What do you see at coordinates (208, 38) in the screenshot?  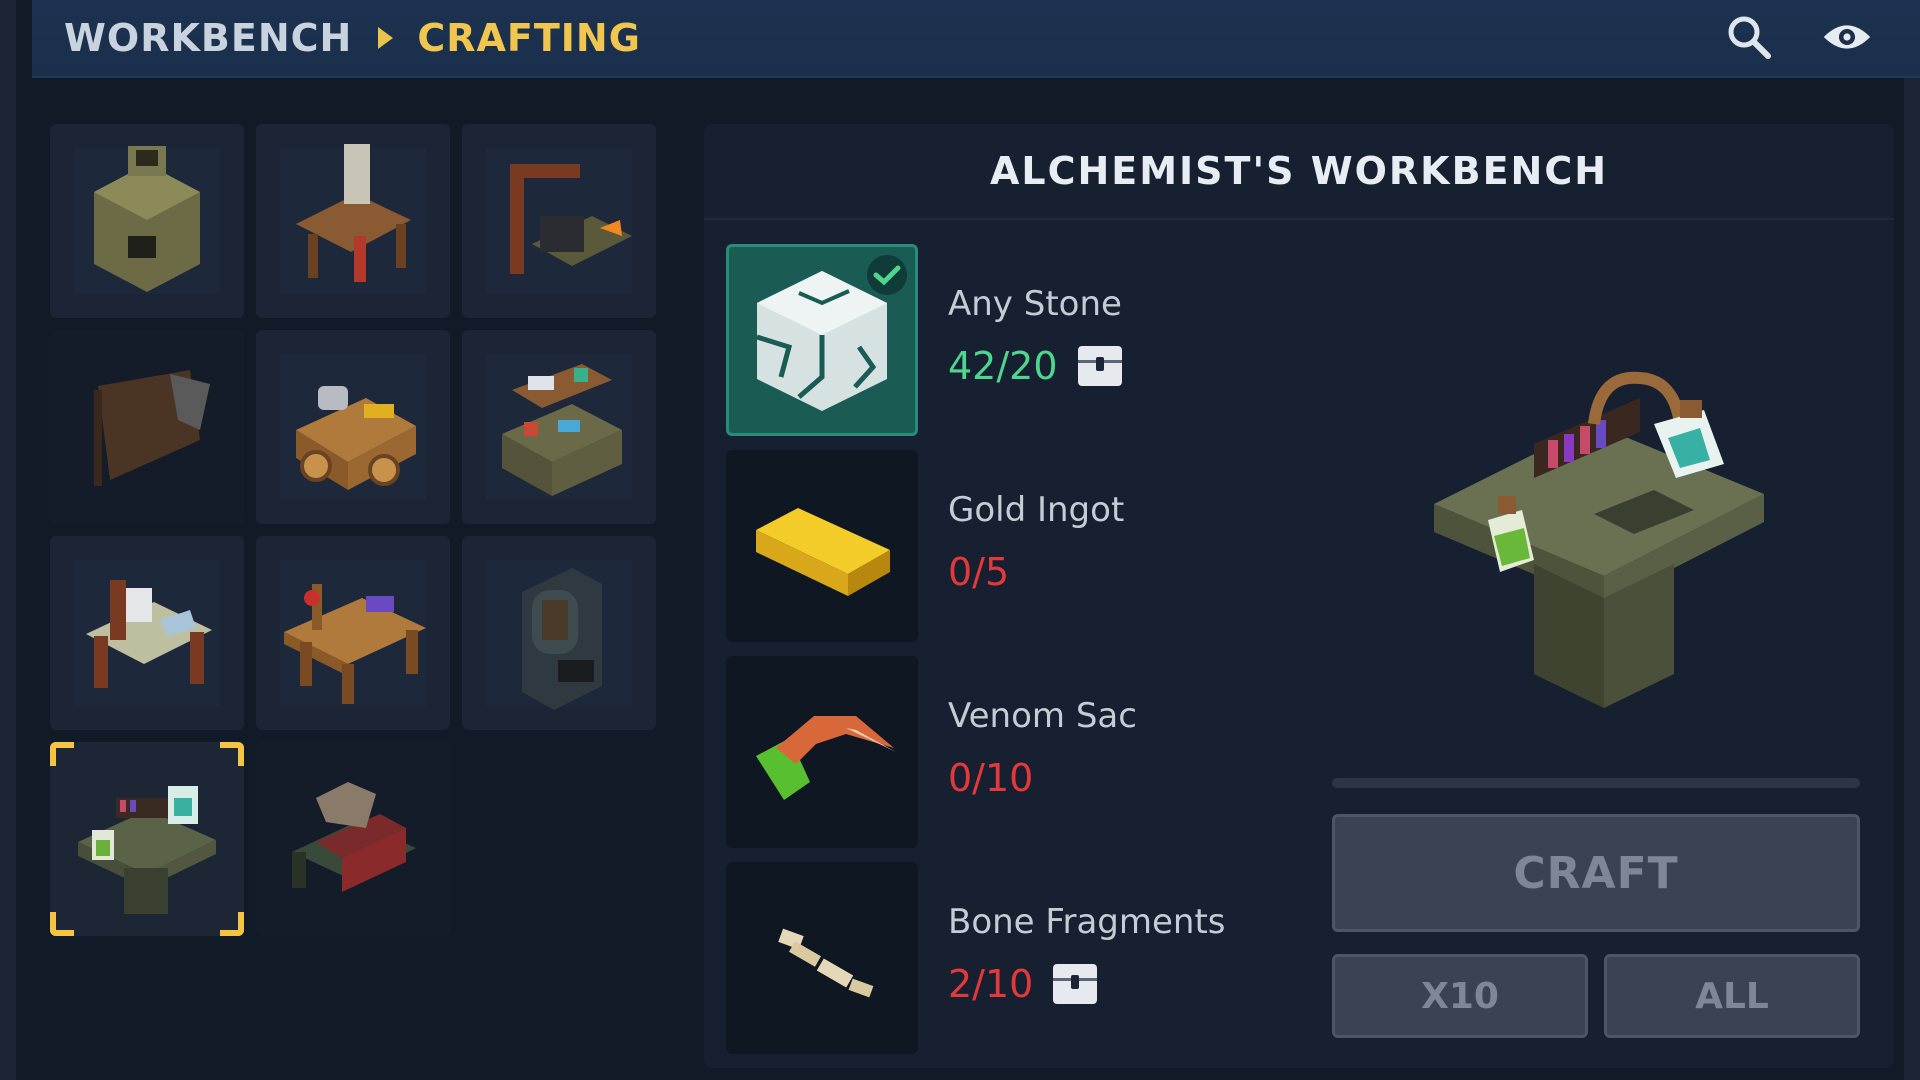 I see `breadcrumb-root: WORKBENCH` at bounding box center [208, 38].